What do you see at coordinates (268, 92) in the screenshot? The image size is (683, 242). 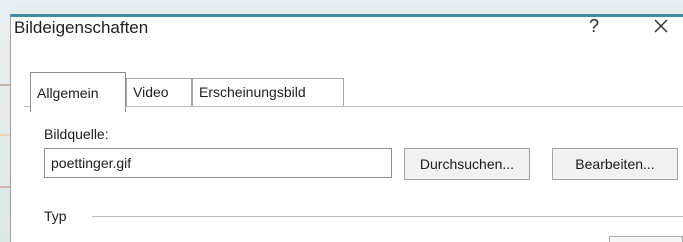 I see `tab-erscheinungsbild: Erscheinungsbild` at bounding box center [268, 92].